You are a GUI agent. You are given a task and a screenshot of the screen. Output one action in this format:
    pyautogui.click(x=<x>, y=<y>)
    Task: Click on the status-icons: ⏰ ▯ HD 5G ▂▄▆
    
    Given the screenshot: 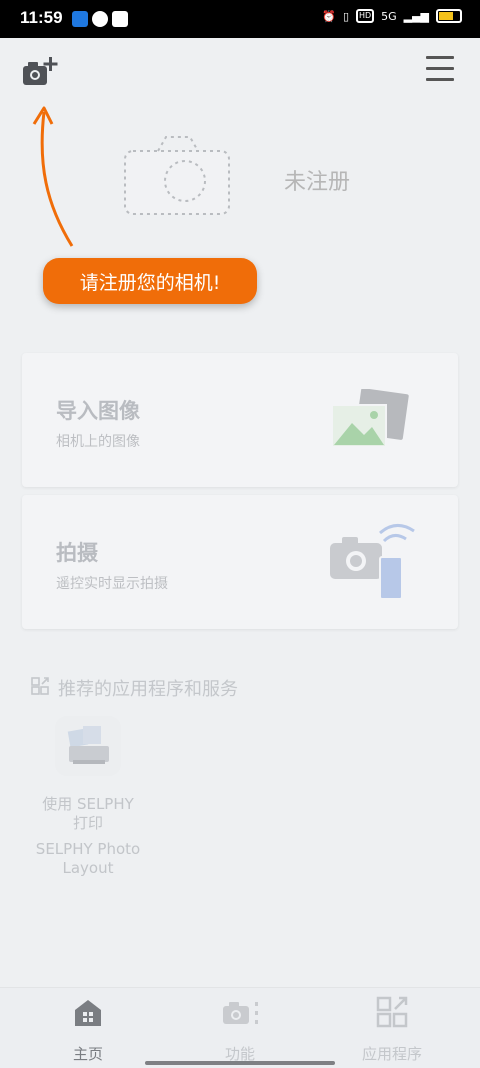 What is the action you would take?
    pyautogui.click(x=392, y=16)
    